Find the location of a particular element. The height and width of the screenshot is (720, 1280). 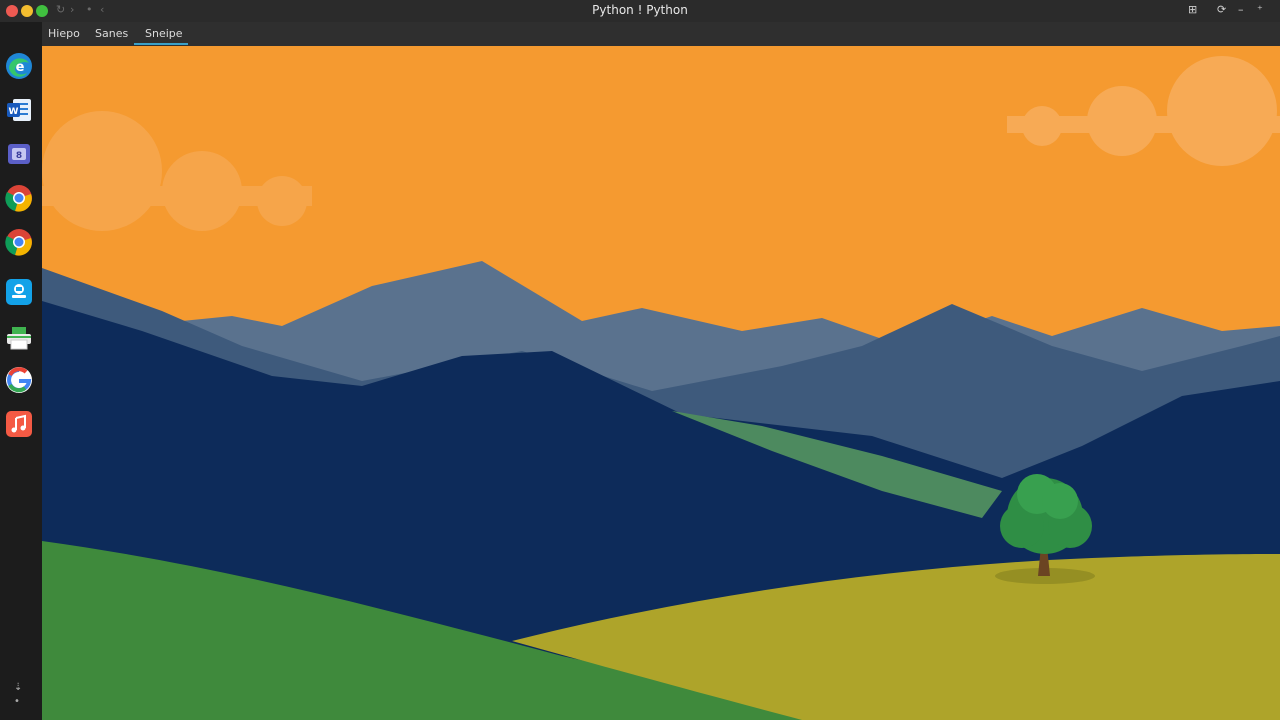

app-dock: e W 8 ⇣ • is located at coordinates (21, 371).